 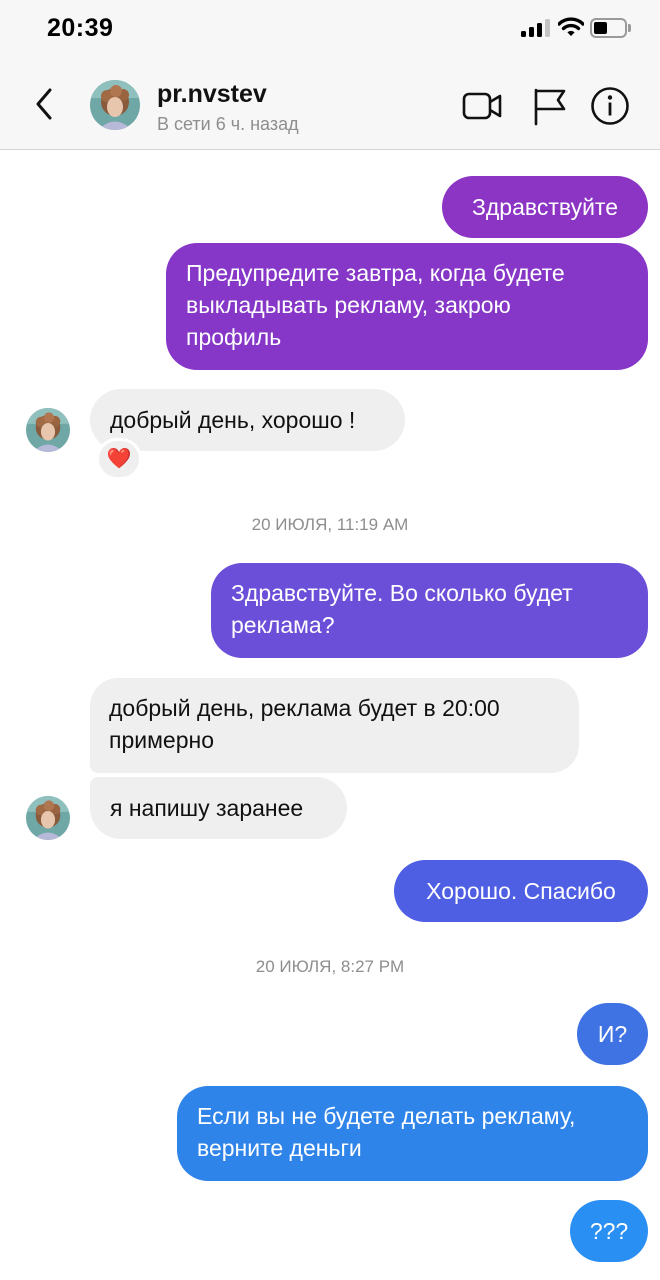 What do you see at coordinates (330, 966) in the screenshot?
I see `date-separator: 20 ИЮЛЯ, 8:27 PM` at bounding box center [330, 966].